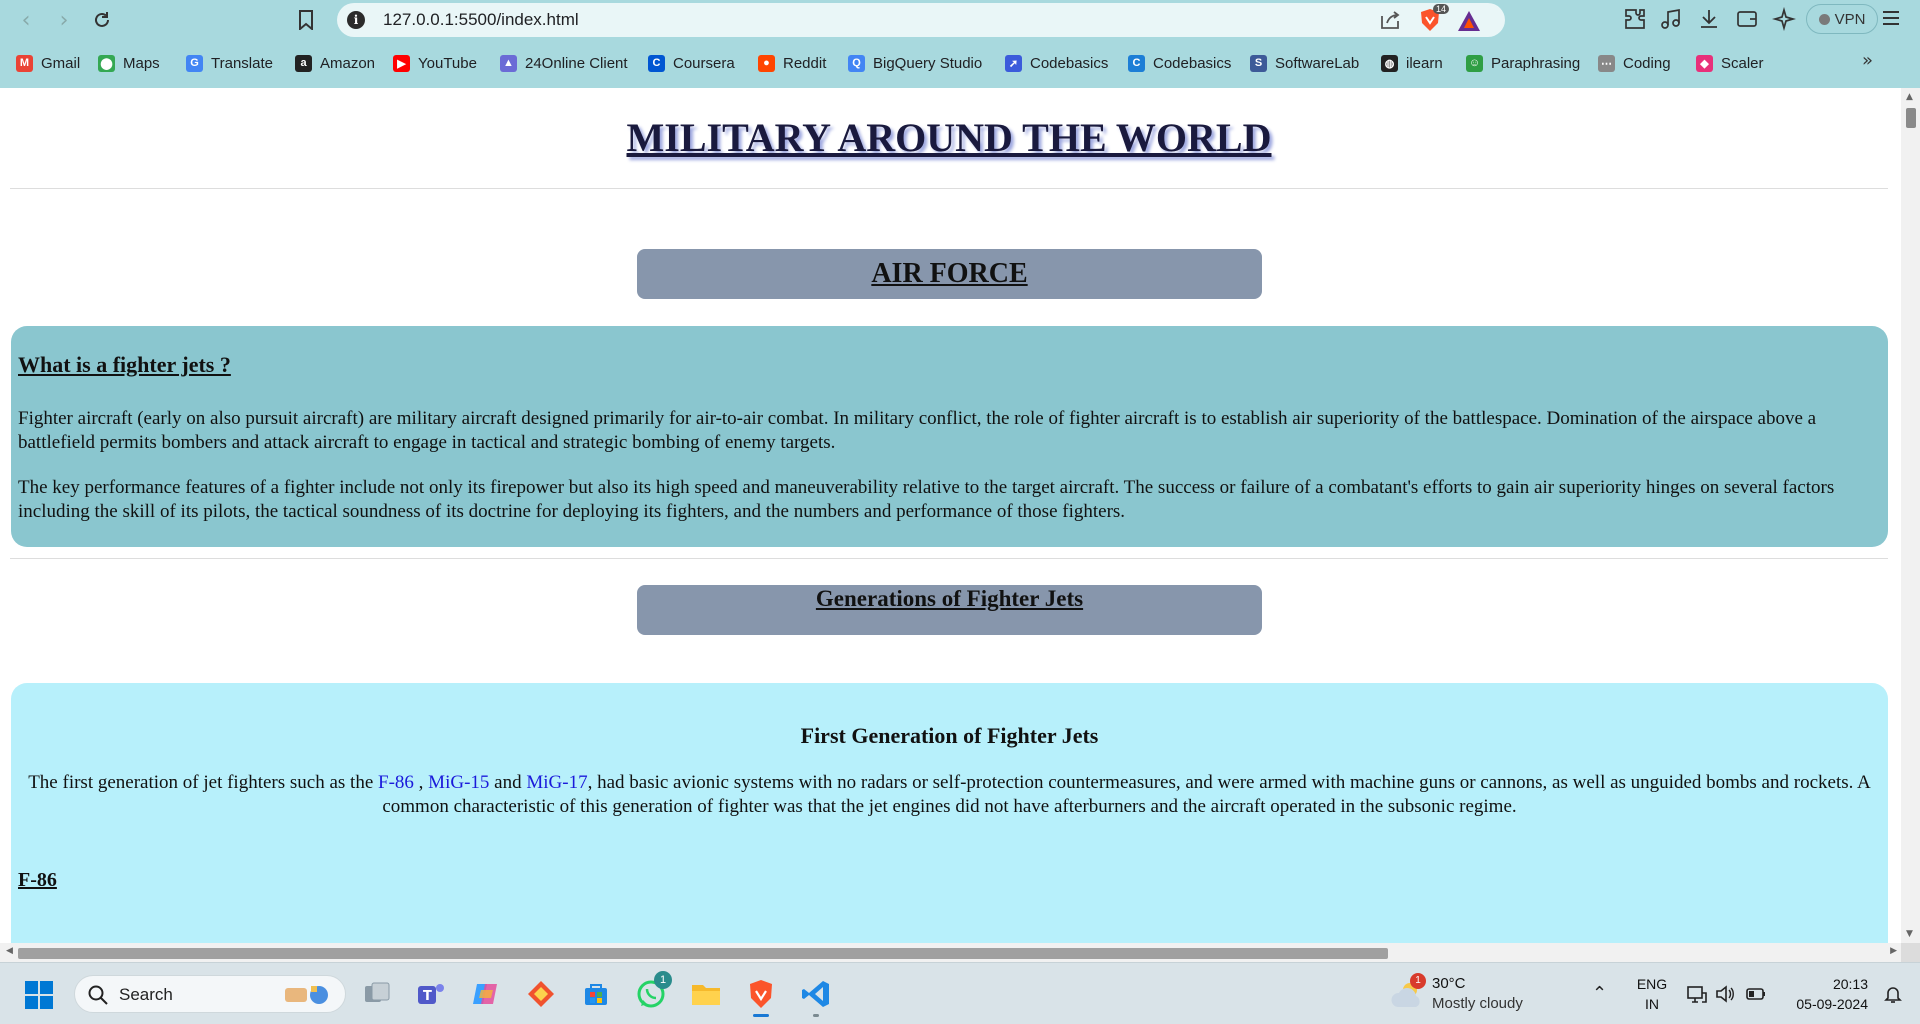  What do you see at coordinates (458, 782) in the screenshot?
I see `mig15-link: MiG-15` at bounding box center [458, 782].